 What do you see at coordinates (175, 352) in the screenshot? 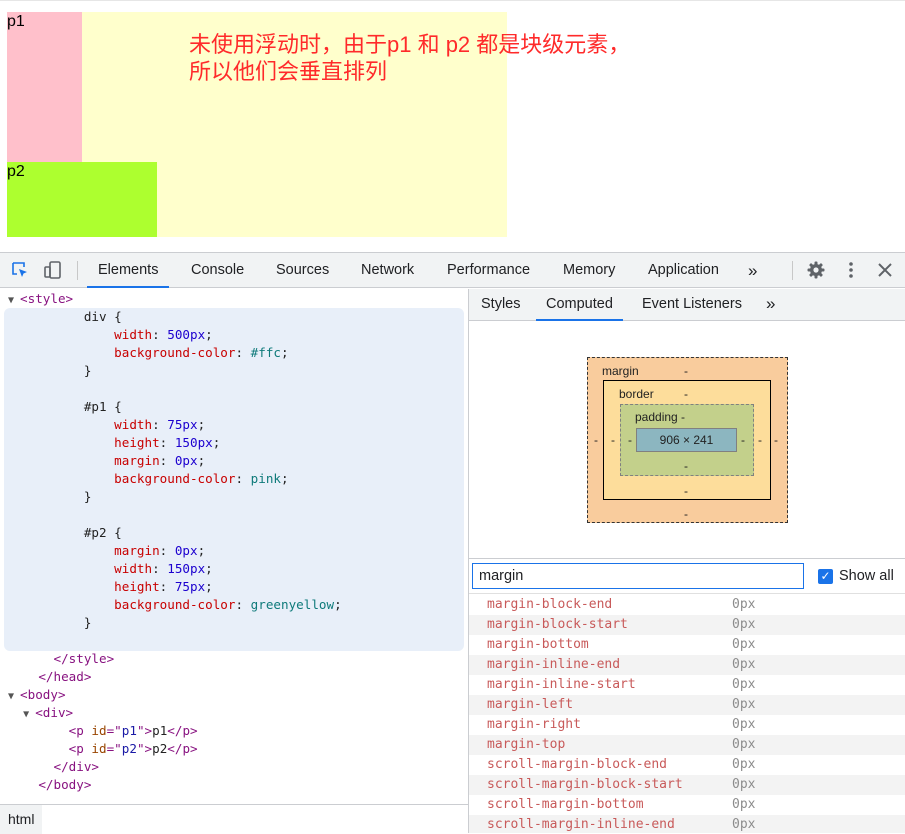
I see `code-token: background-color` at bounding box center [175, 352].